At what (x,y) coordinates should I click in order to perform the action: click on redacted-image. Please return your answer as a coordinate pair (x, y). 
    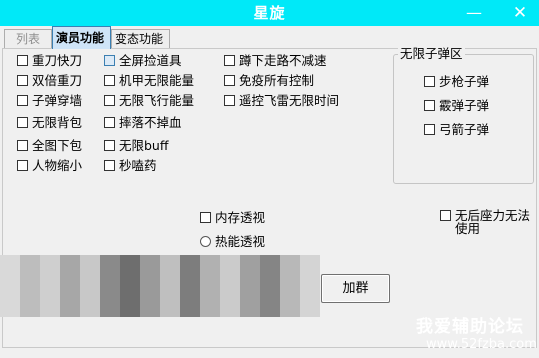
    Looking at the image, I should click on (160, 286).